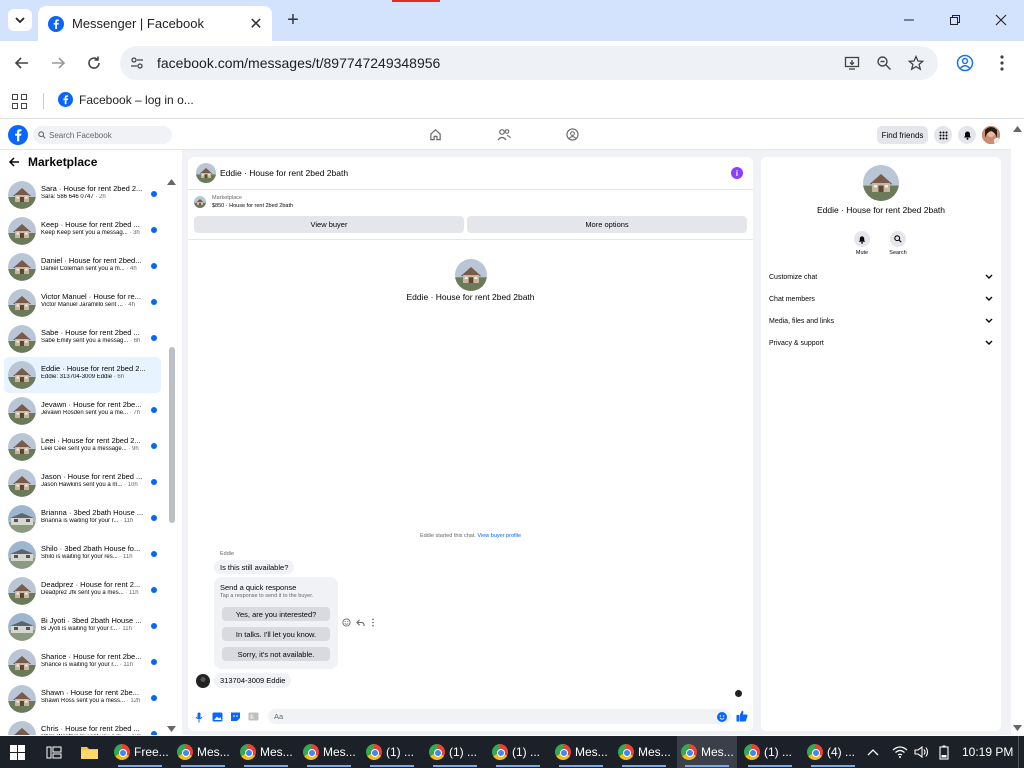  Describe the element at coordinates (943, 135) in the screenshot. I see `menu-button` at that location.